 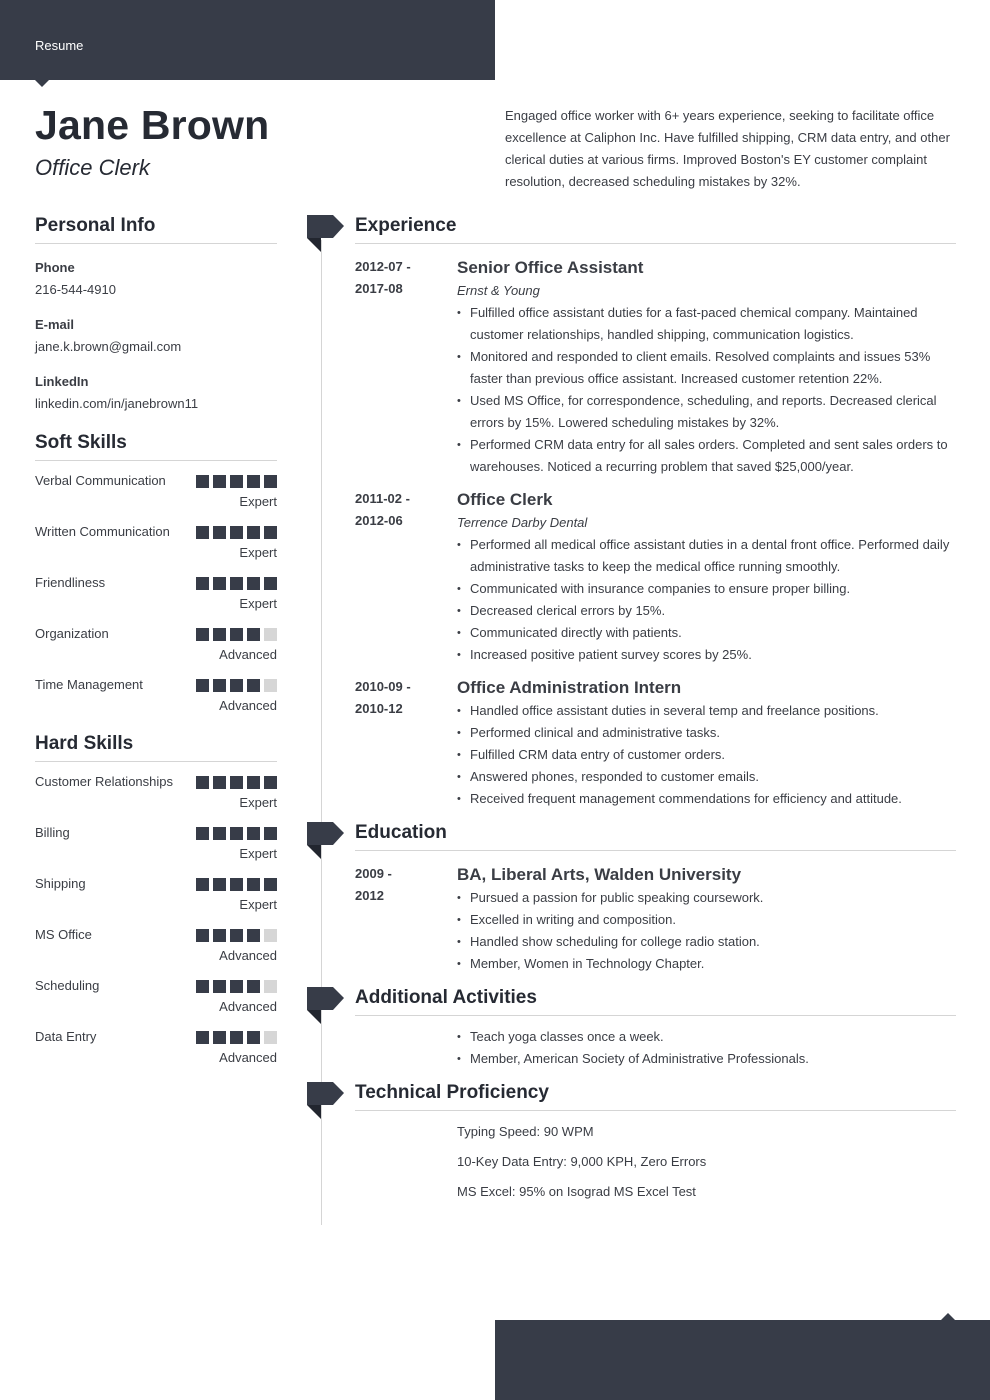 I want to click on skill-name: Written Communication, so click(x=102, y=531).